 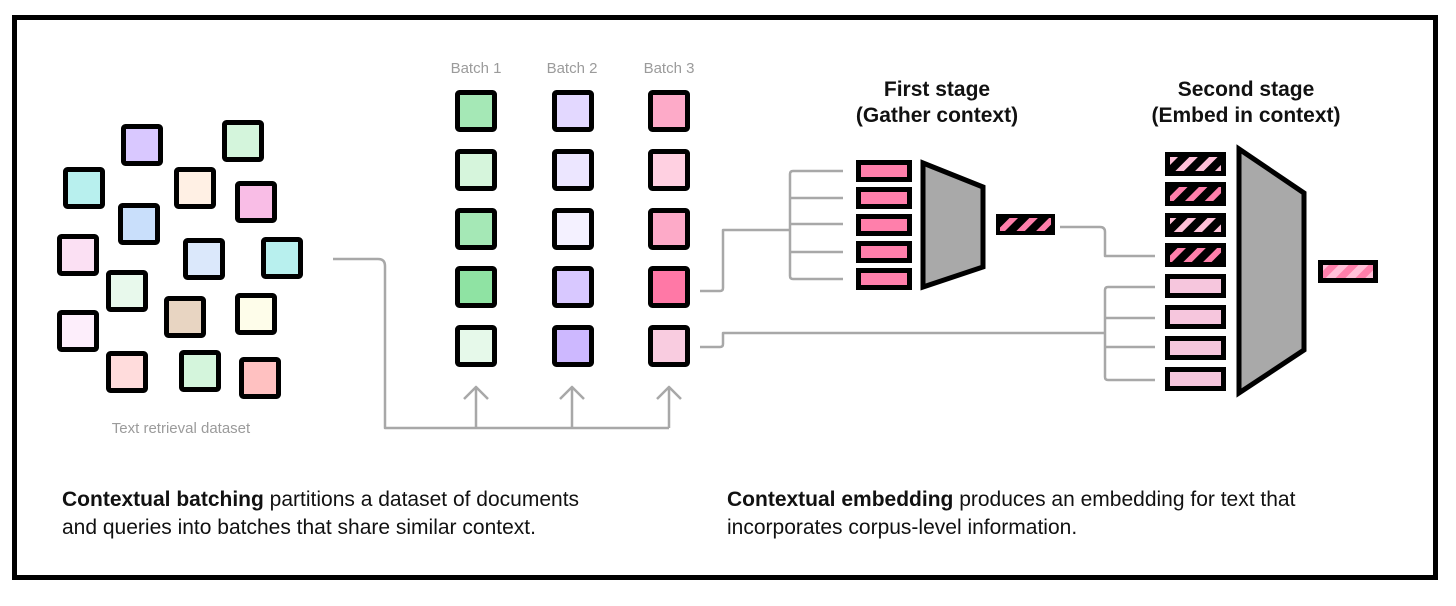 What do you see at coordinates (1124, 499) in the screenshot?
I see `embedding-caption-rest: produces an embedding for text that` at bounding box center [1124, 499].